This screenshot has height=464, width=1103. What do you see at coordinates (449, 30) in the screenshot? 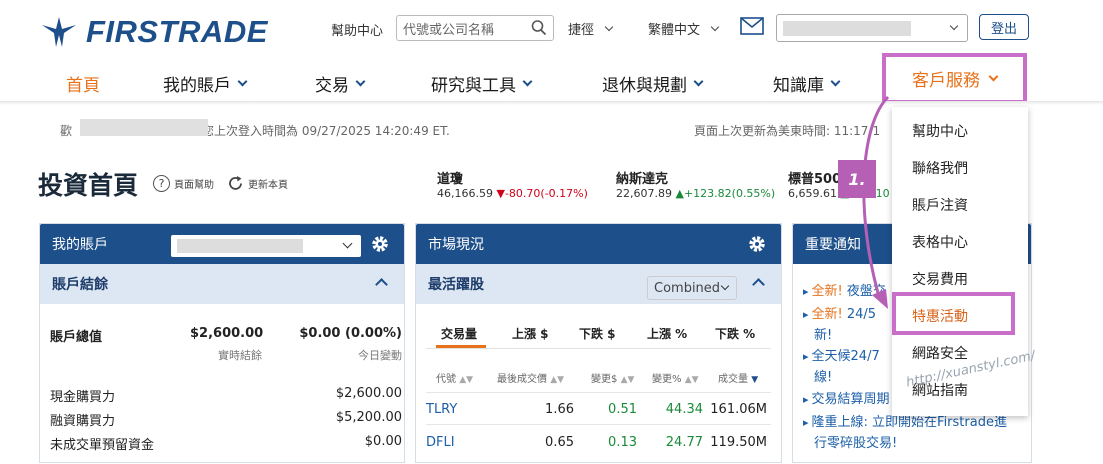
I see `search-placeholder: 代號或公司名稱` at bounding box center [449, 30].